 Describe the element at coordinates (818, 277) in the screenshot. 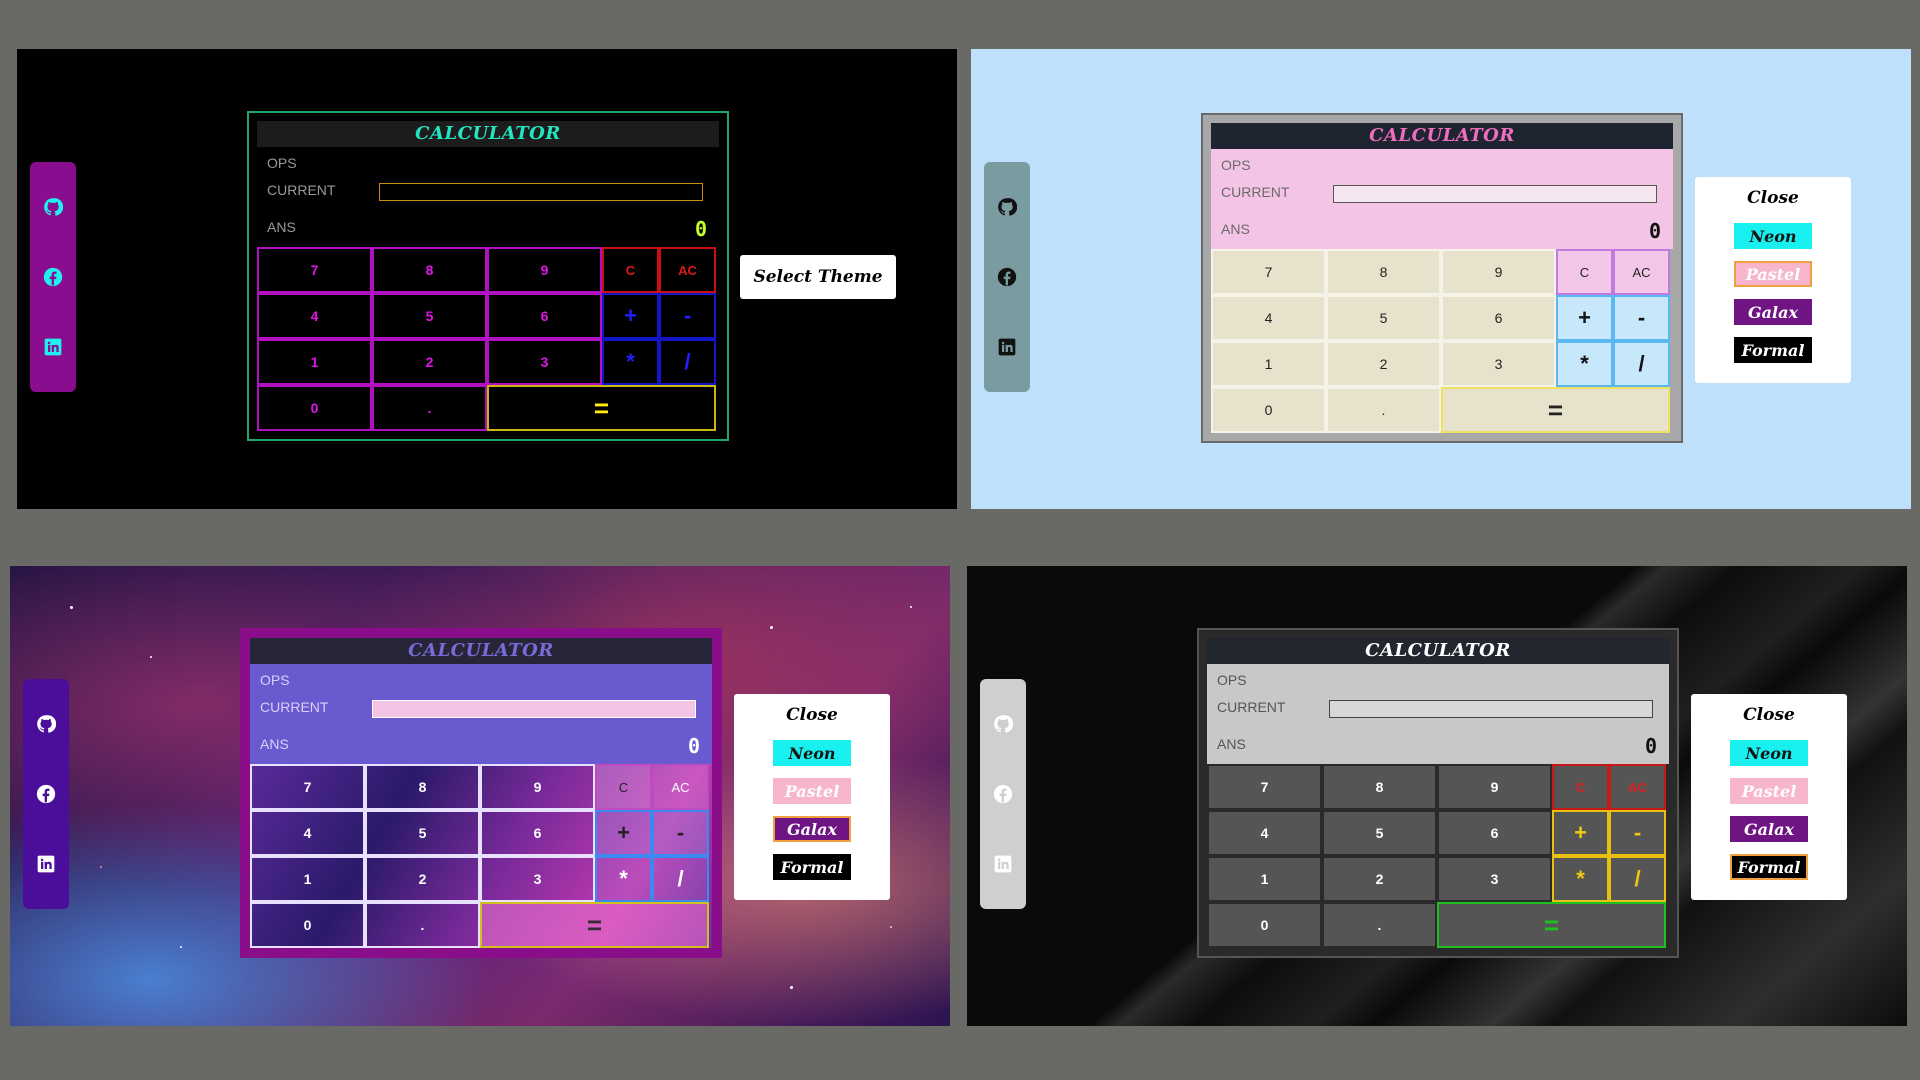

I see `select-theme-button: Select Theme` at that location.